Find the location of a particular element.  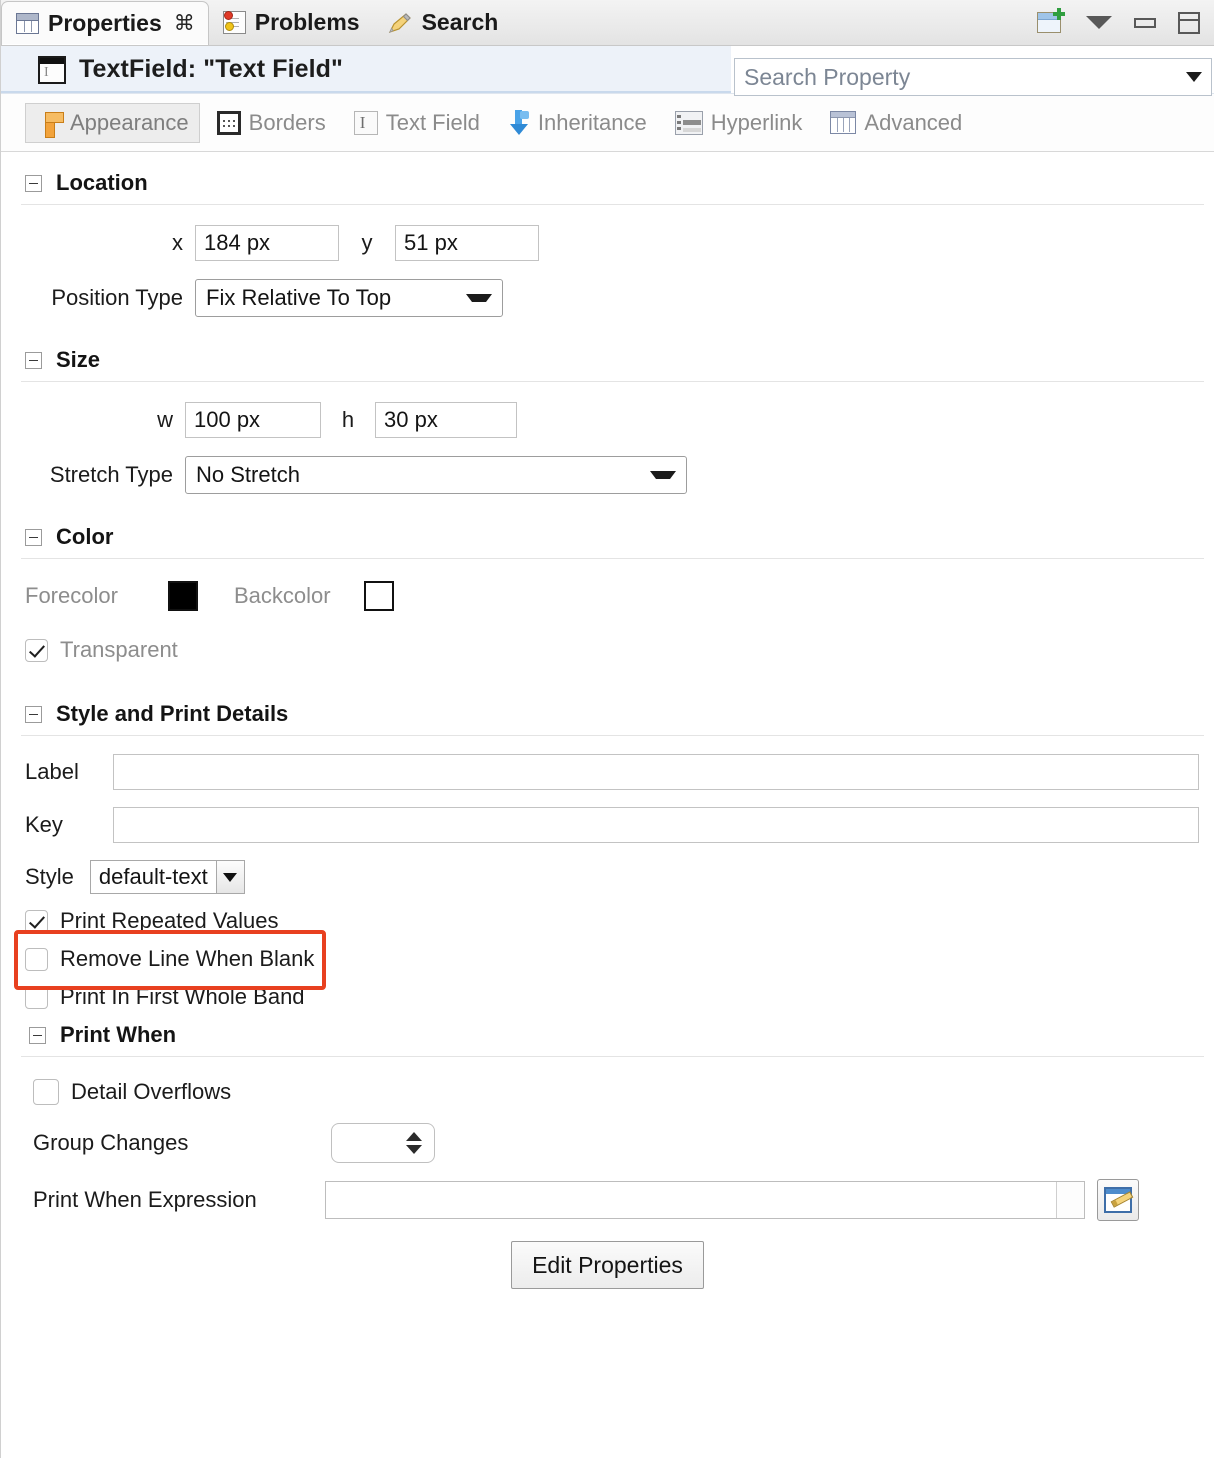

tab-properties-label: Properties is located at coordinates (105, 23).